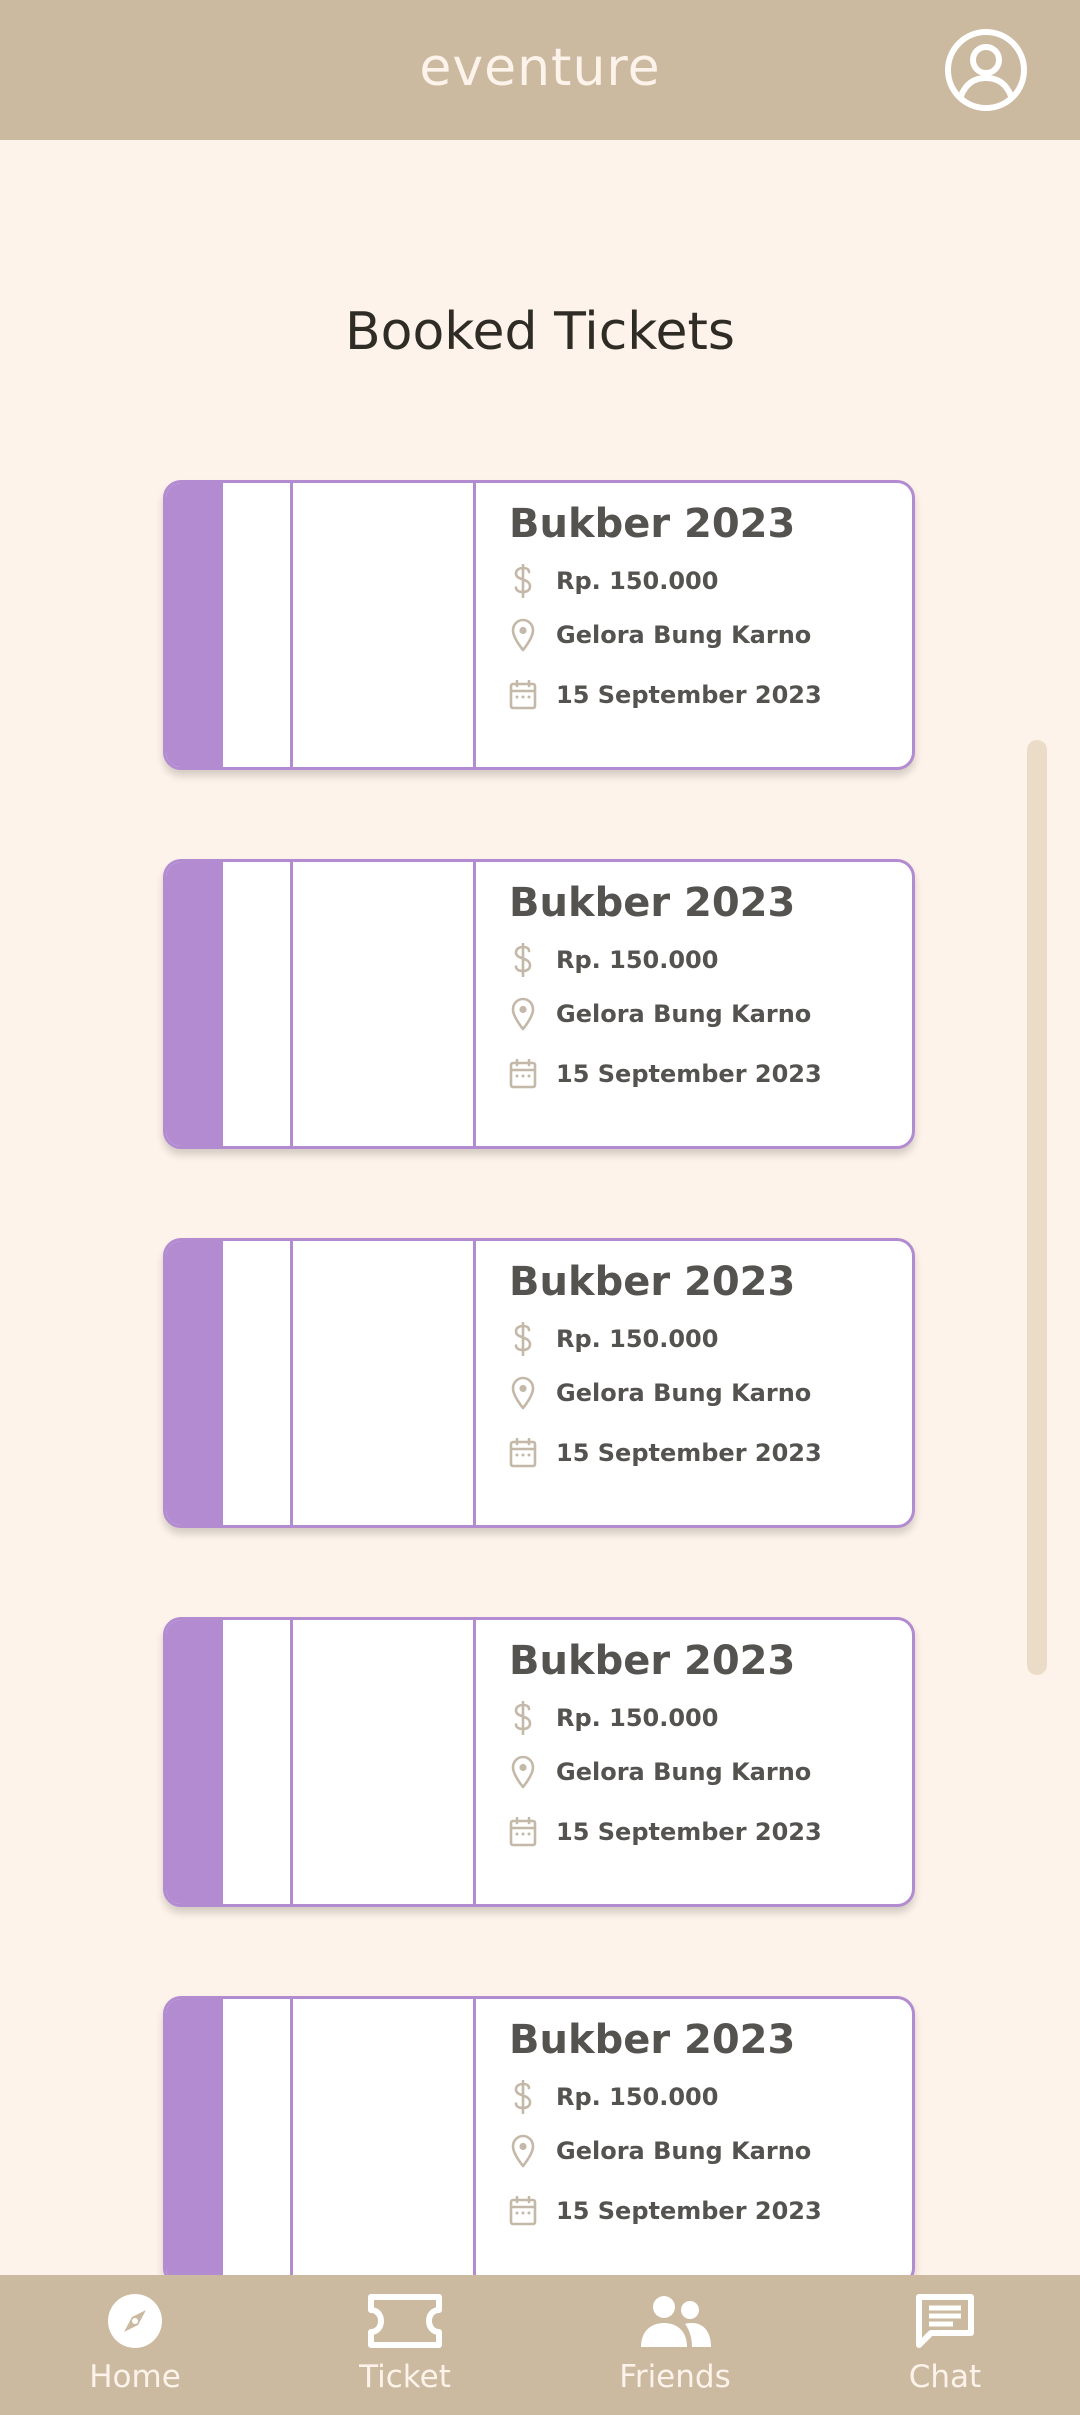  I want to click on chat-icon, so click(945, 2321).